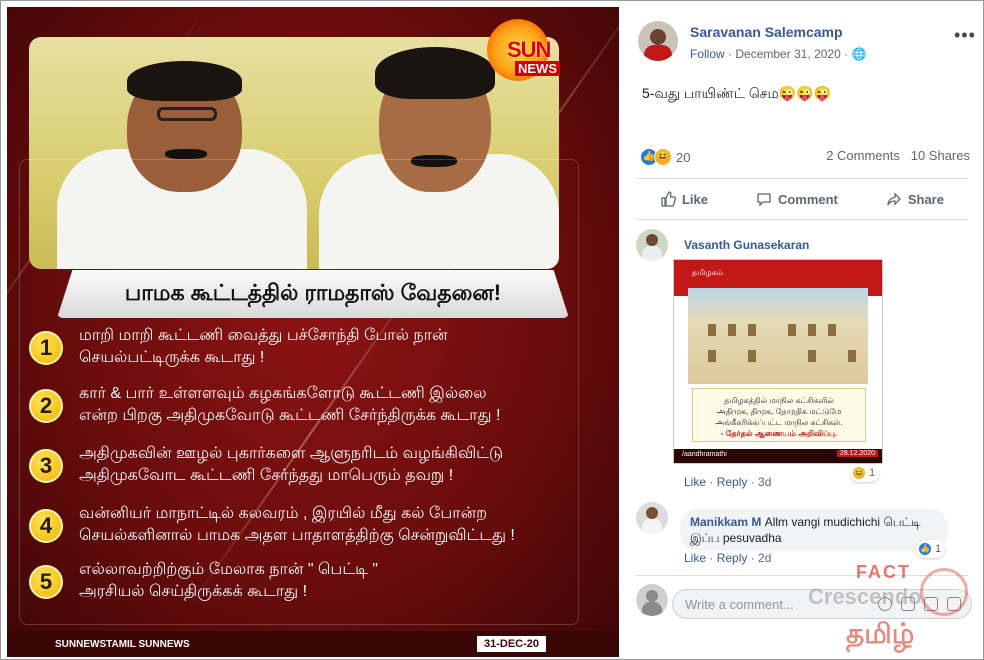  I want to click on like-reaction-icon: 👍, so click(925, 549).